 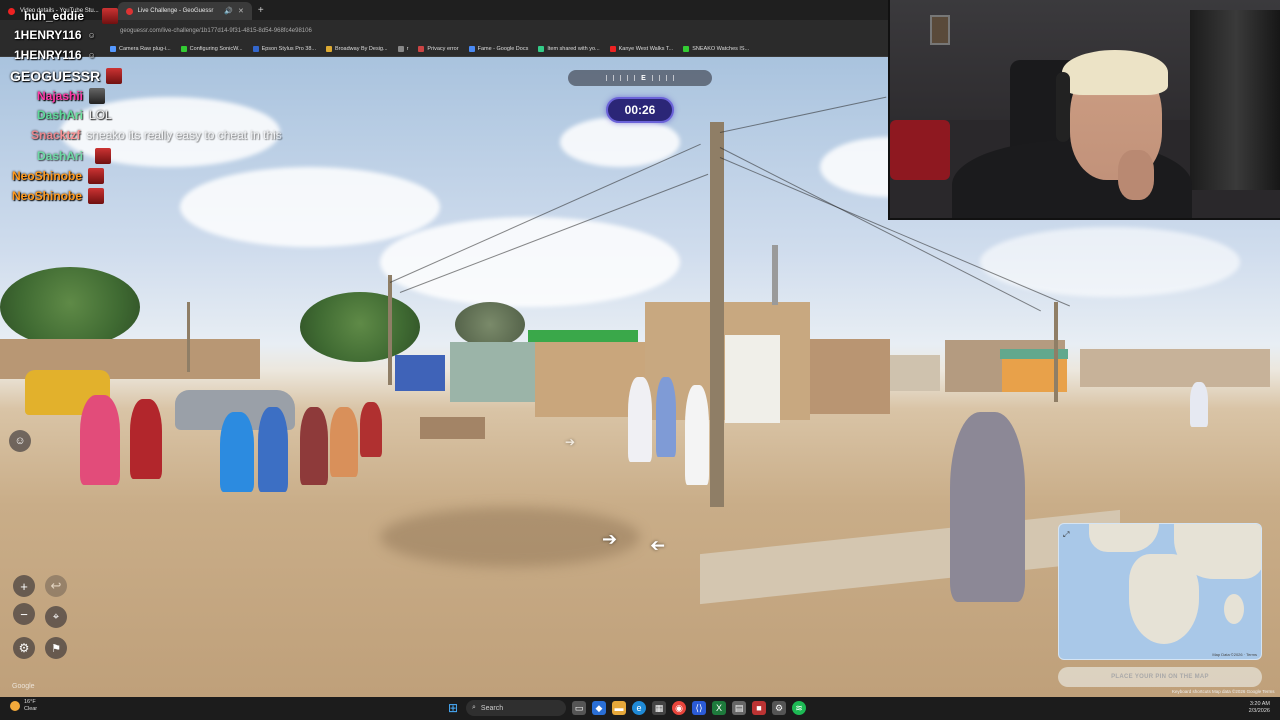 What do you see at coordinates (679, 708) in the screenshot?
I see `chrome-icon: ◉` at bounding box center [679, 708].